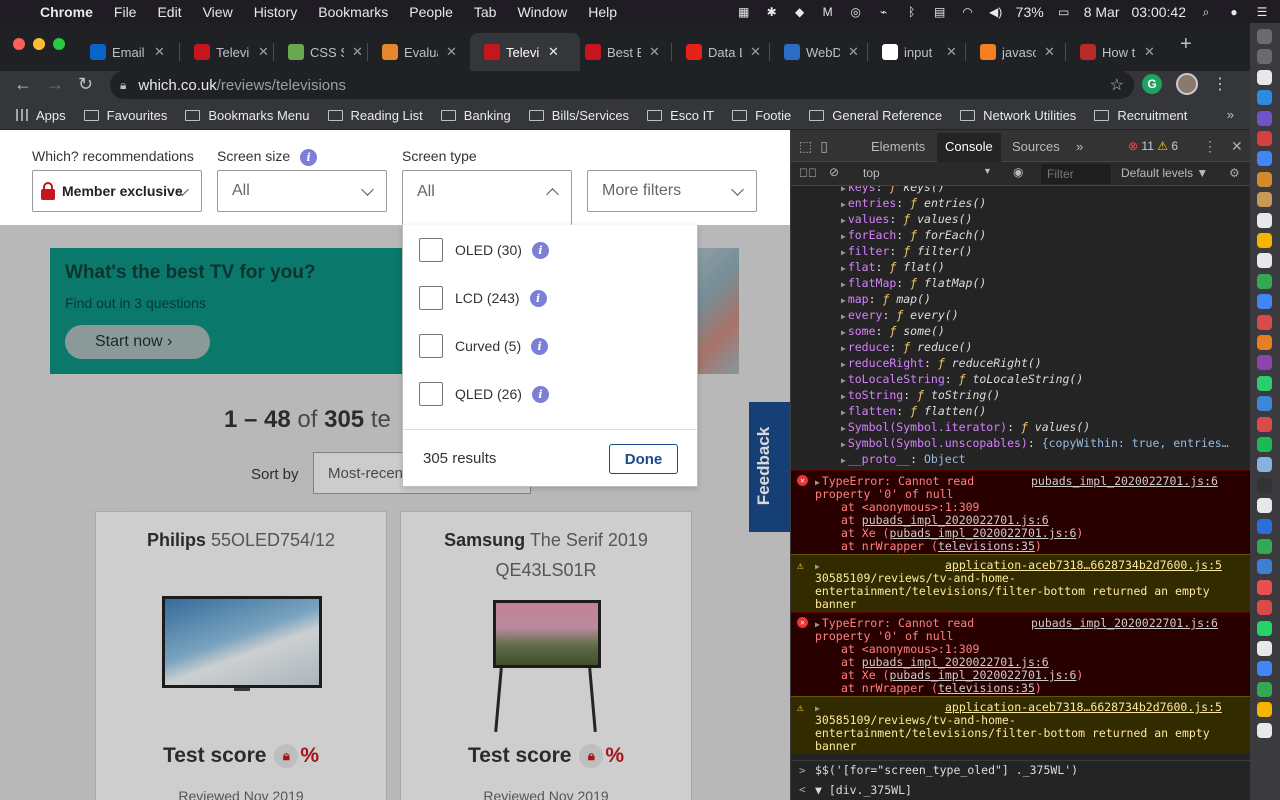 This screenshot has height=800, width=1280. I want to click on battery-percent: 73%, so click(1030, 12).